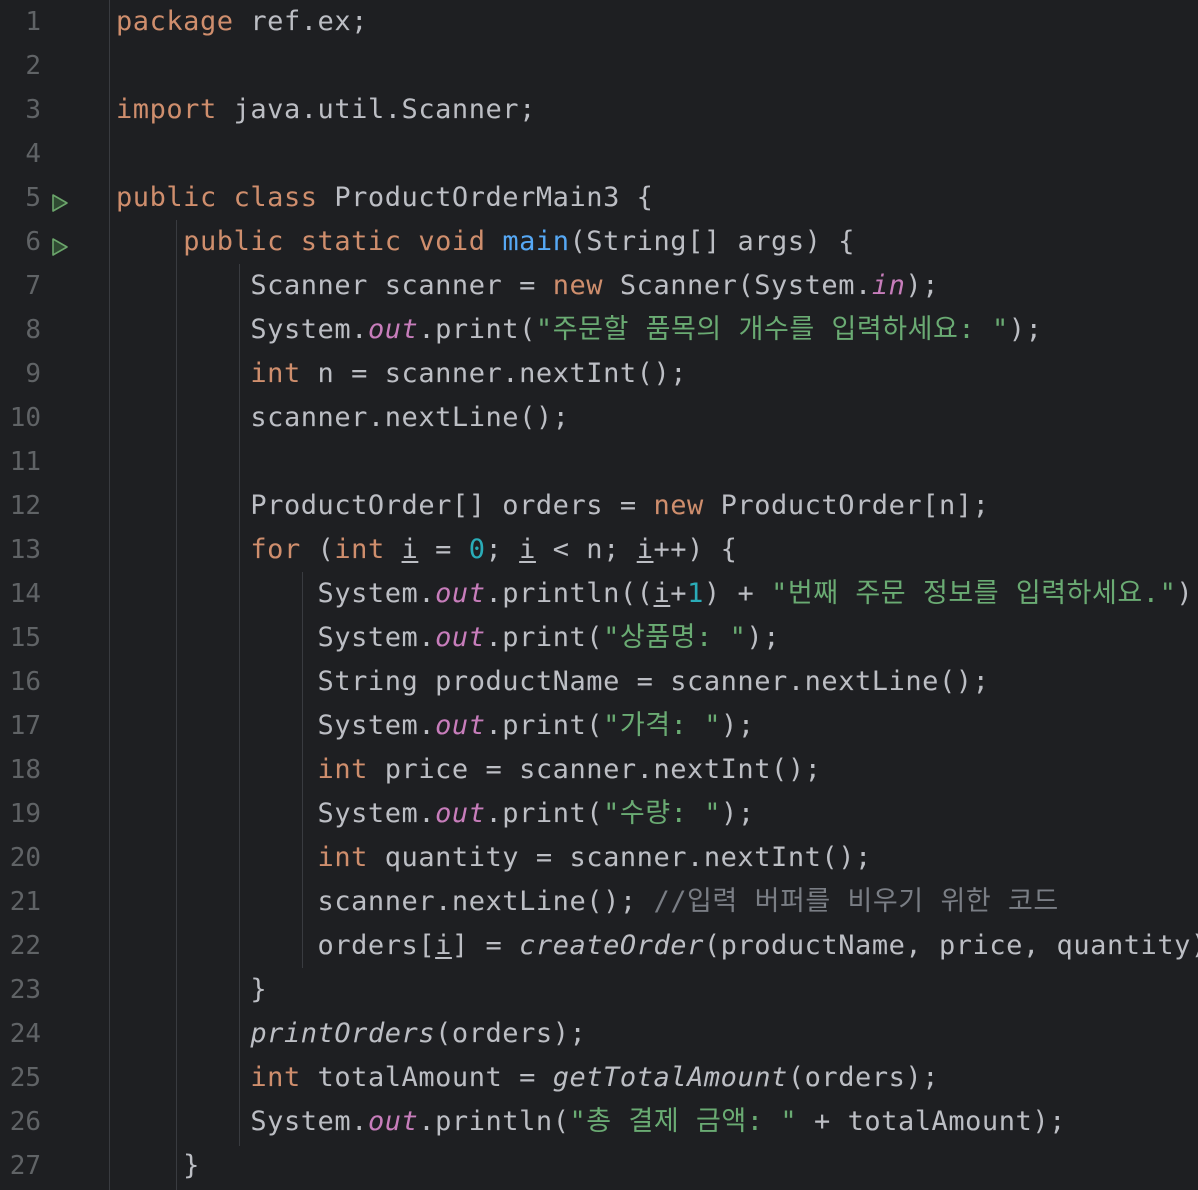 Image resolution: width=1198 pixels, height=1190 pixels. I want to click on line-number: 20, so click(25, 858).